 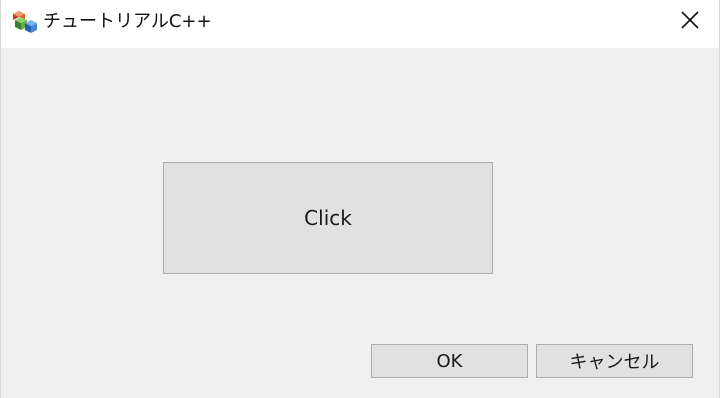 I want to click on cancel-button: キャンセル, so click(x=614, y=361).